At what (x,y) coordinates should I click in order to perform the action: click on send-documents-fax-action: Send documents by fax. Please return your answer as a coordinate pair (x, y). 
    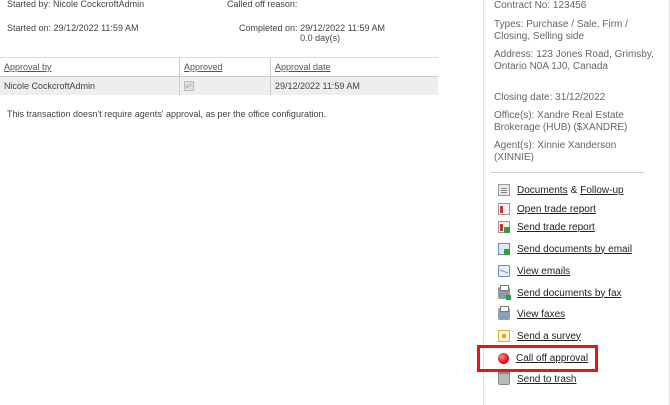
    Looking at the image, I should click on (560, 293).